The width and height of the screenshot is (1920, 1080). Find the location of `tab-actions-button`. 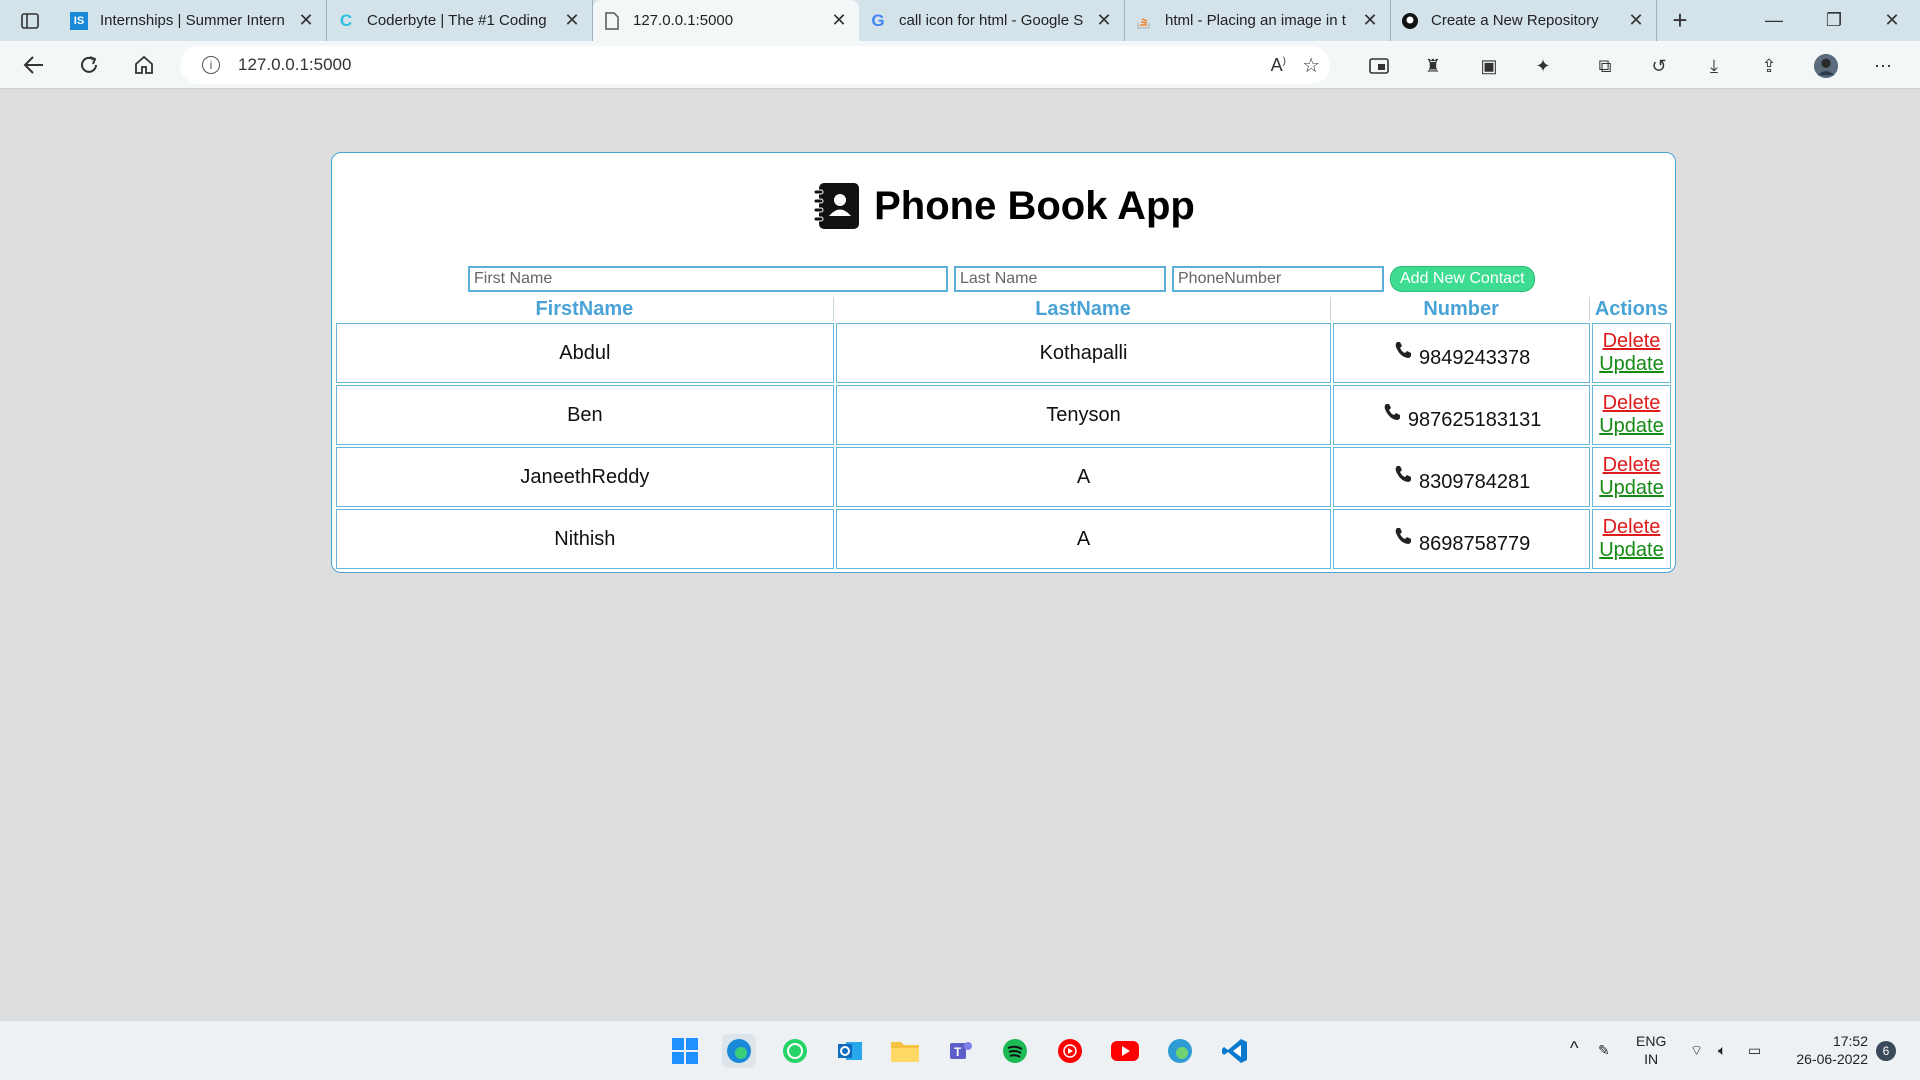

tab-actions-button is located at coordinates (30, 20).